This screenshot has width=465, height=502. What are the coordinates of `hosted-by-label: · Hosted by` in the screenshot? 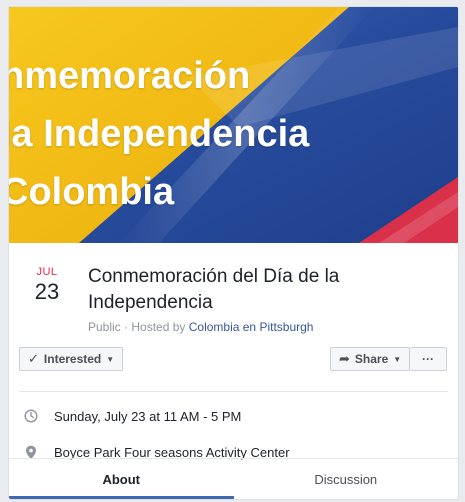 It's located at (155, 327).